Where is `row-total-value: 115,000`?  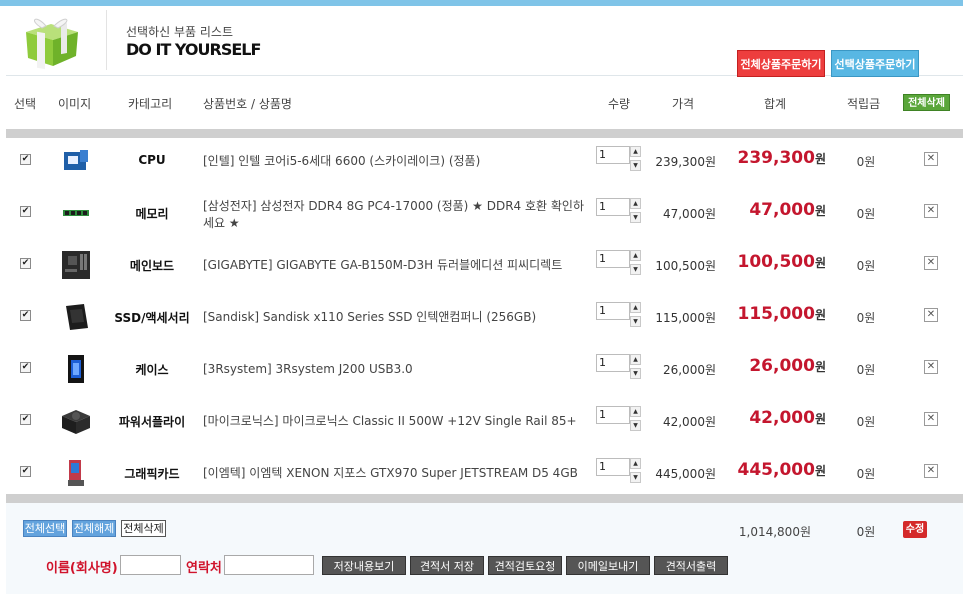 row-total-value: 115,000 is located at coordinates (776, 314).